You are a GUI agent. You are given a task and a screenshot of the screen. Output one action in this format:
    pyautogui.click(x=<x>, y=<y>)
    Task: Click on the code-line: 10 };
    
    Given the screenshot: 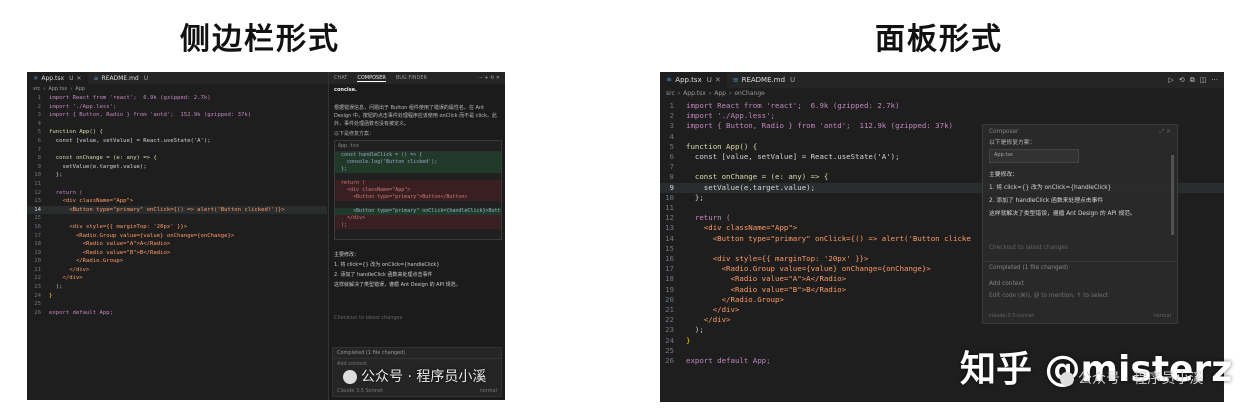 What is the action you would take?
    pyautogui.click(x=177, y=175)
    